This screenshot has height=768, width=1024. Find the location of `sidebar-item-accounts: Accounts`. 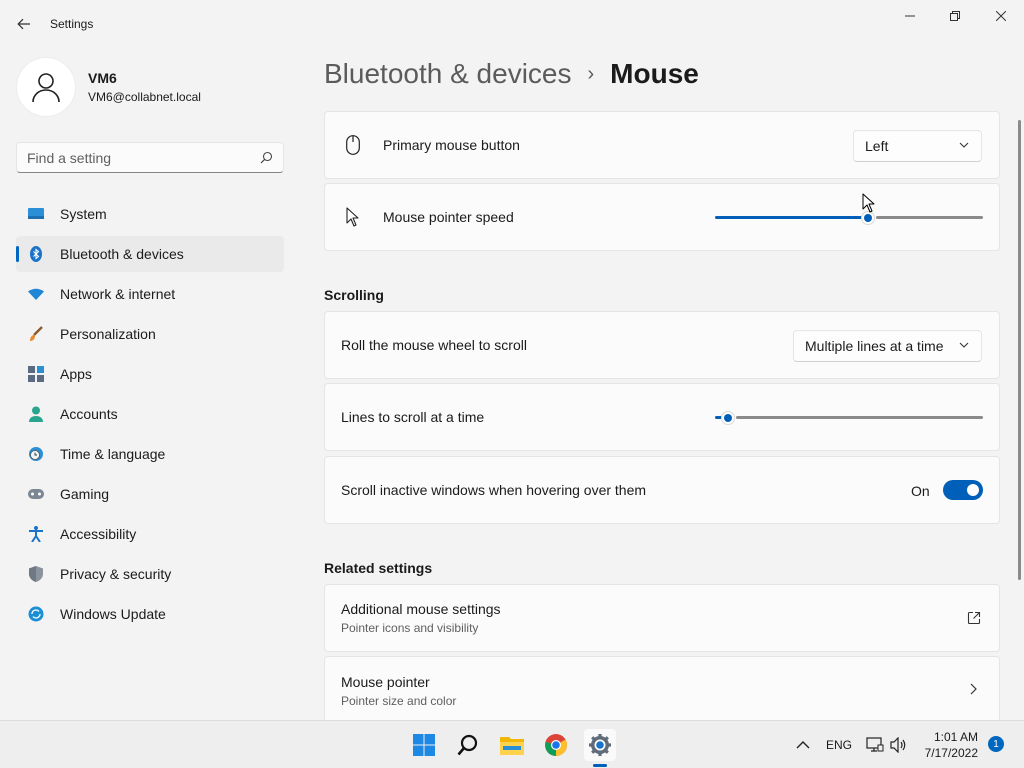

sidebar-item-accounts: Accounts is located at coordinates (150, 414).